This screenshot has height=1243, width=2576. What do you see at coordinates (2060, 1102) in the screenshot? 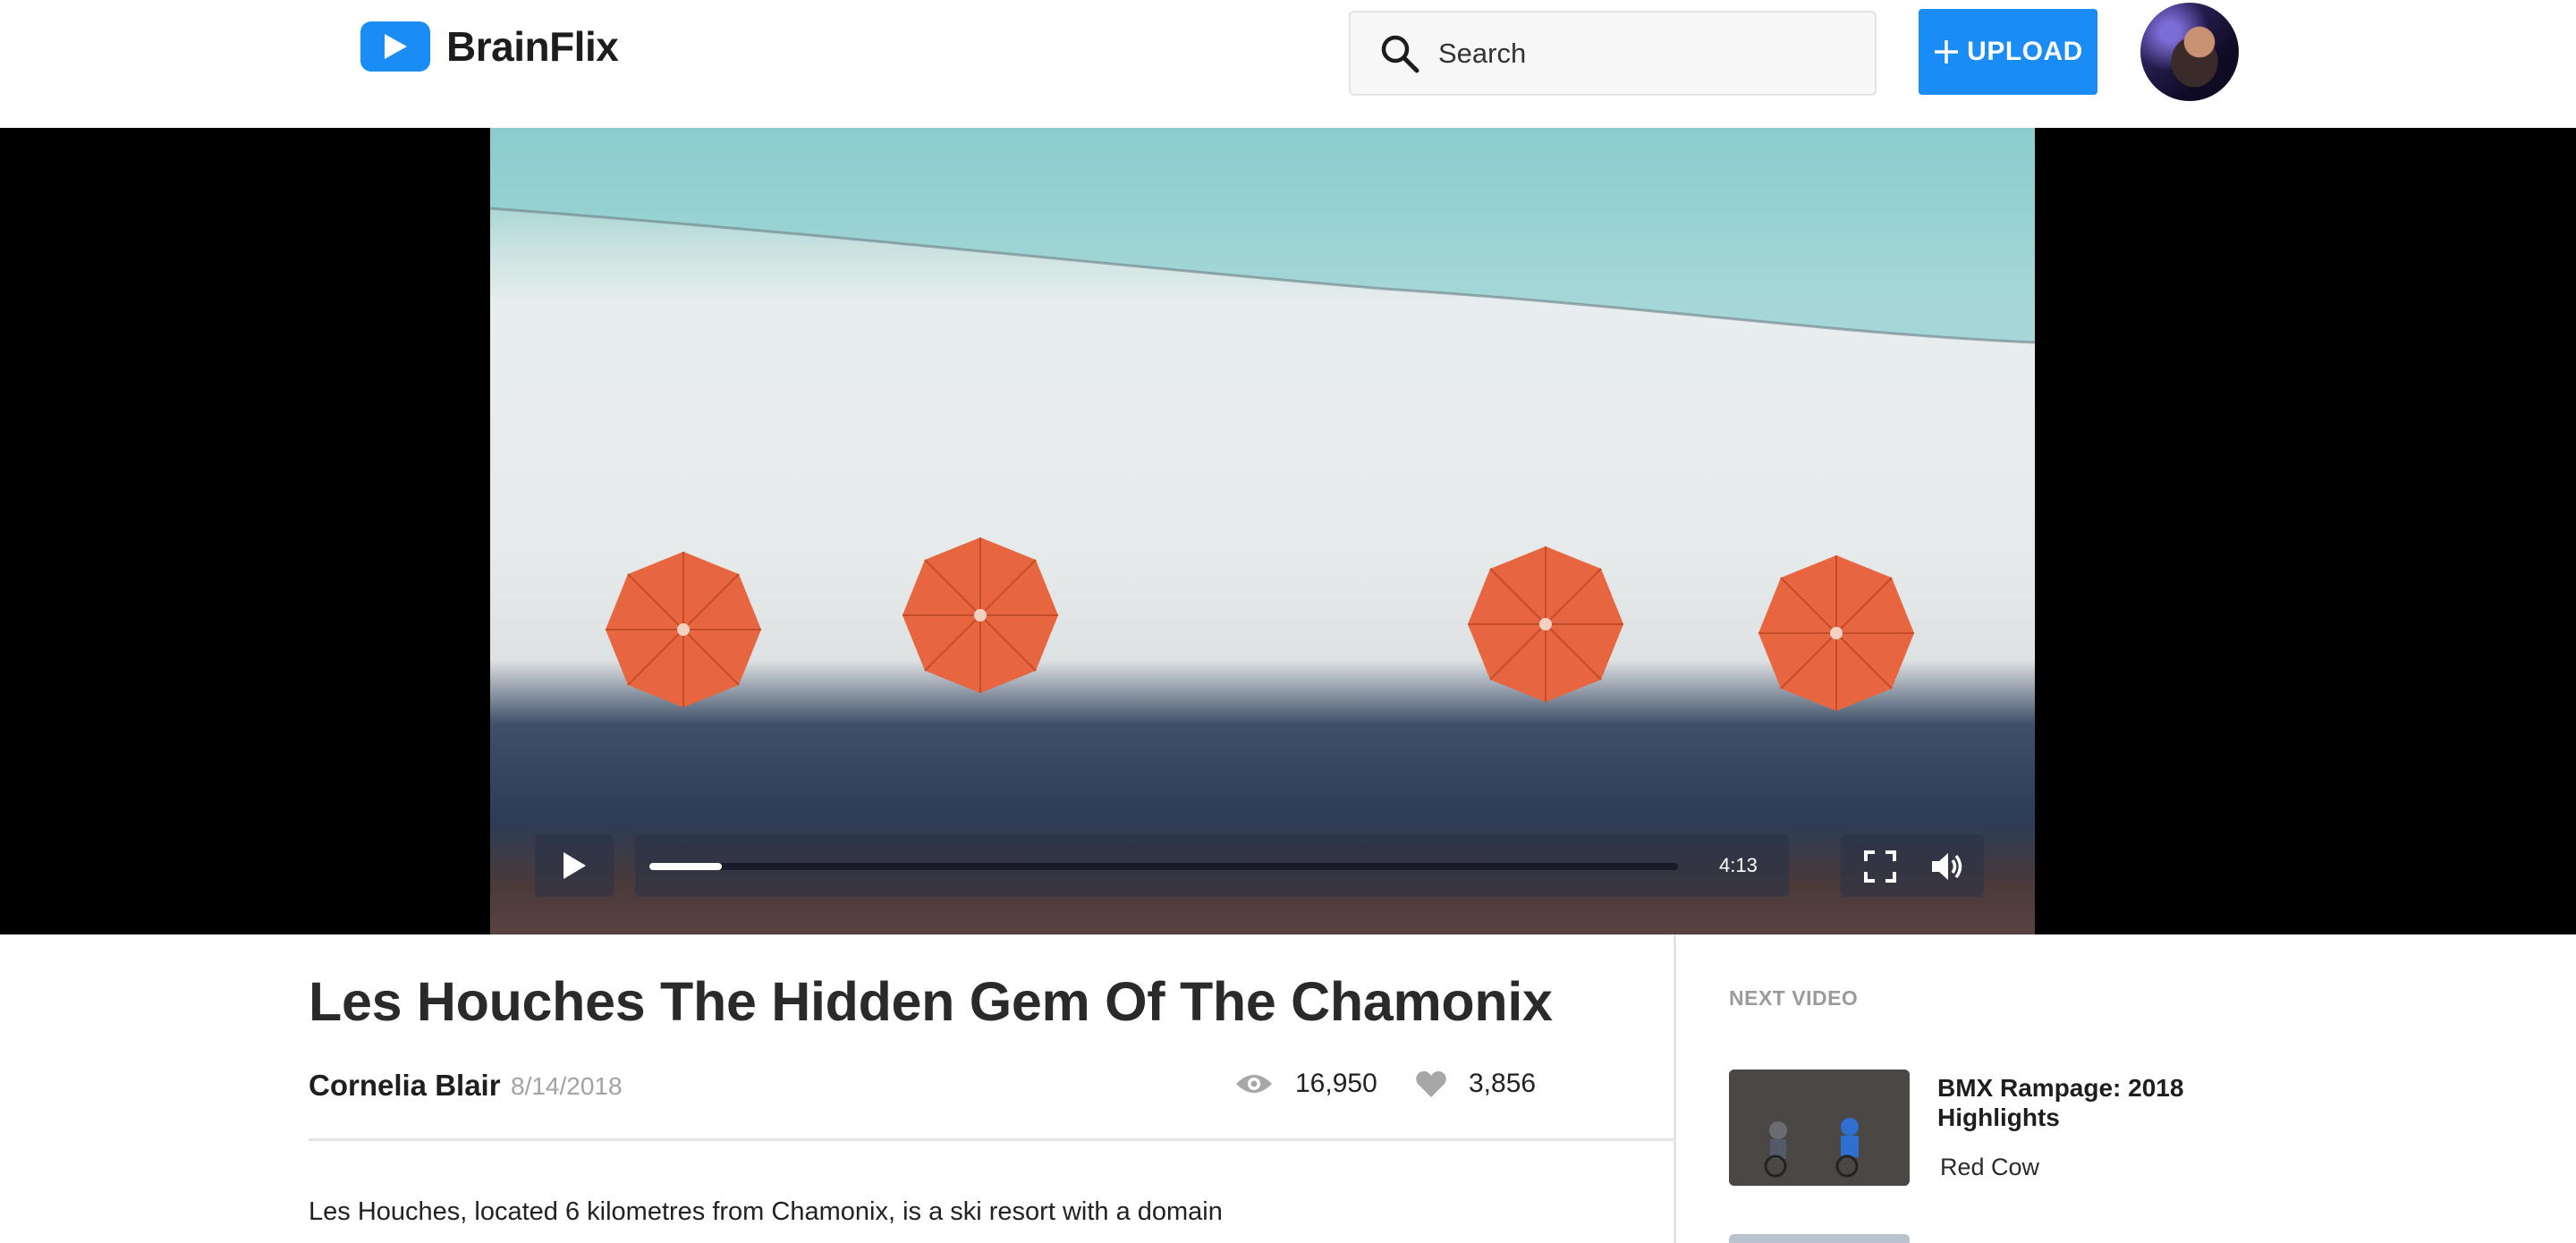
I see `next-video-title: BMX Rampage: 2018 Highlights` at bounding box center [2060, 1102].